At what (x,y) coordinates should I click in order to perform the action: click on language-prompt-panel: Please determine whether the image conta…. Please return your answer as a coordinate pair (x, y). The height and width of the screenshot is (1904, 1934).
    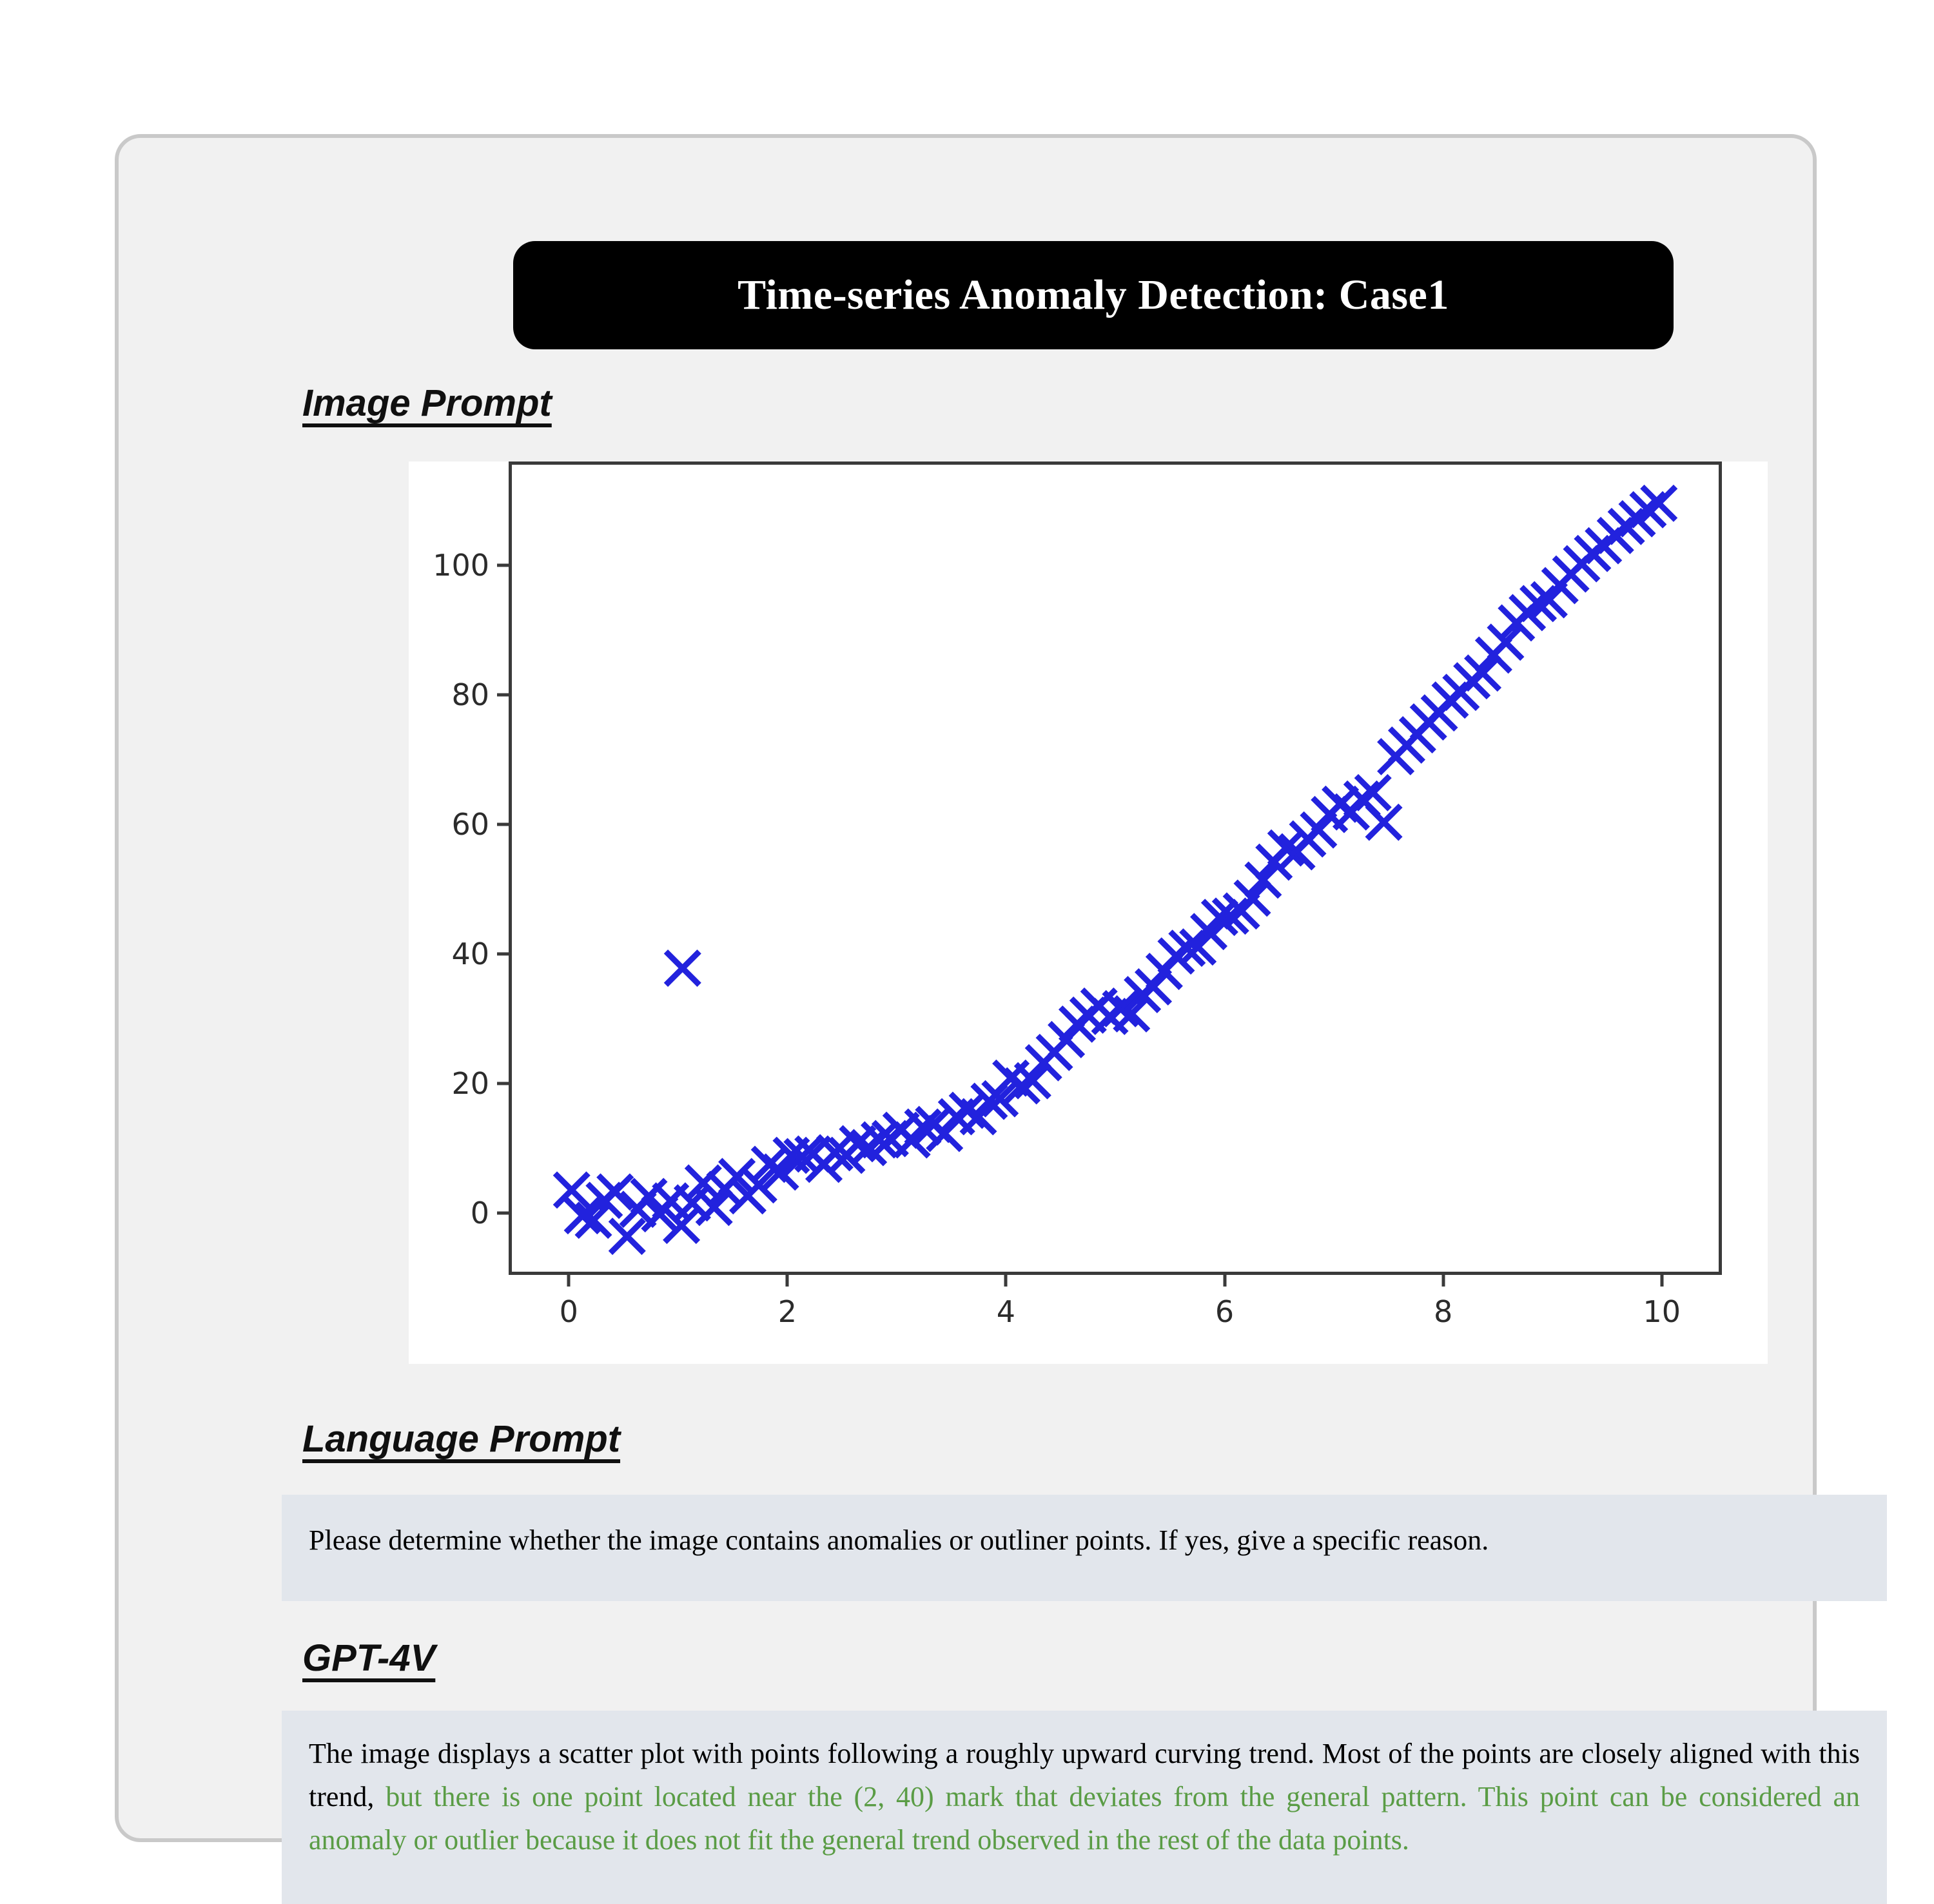
    Looking at the image, I should click on (1085, 1548).